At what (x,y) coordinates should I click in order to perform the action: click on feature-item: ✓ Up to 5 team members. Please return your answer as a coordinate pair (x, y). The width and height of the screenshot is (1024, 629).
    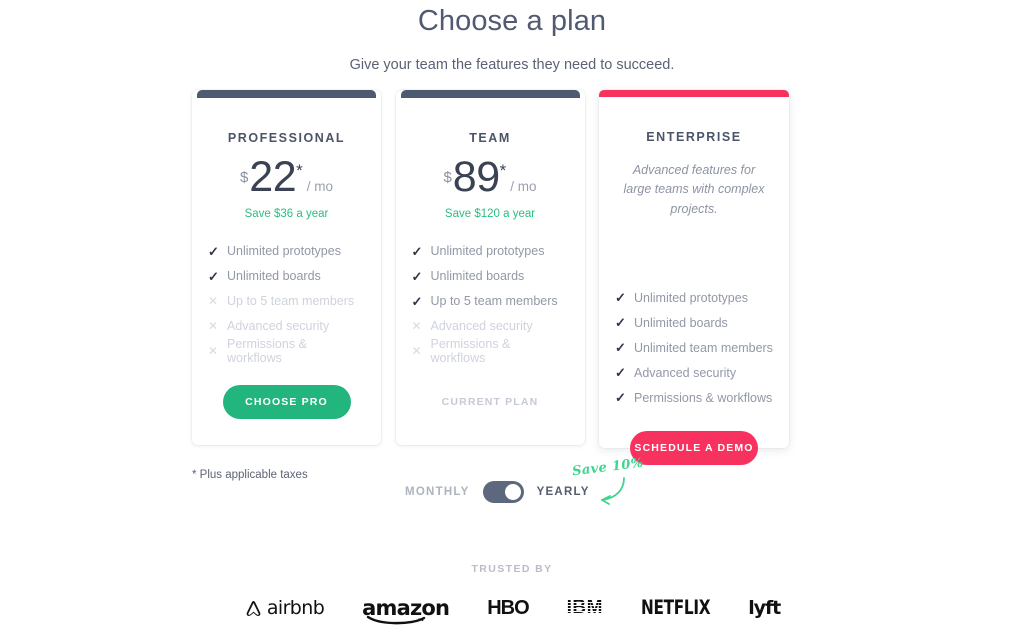
    Looking at the image, I should click on (490, 301).